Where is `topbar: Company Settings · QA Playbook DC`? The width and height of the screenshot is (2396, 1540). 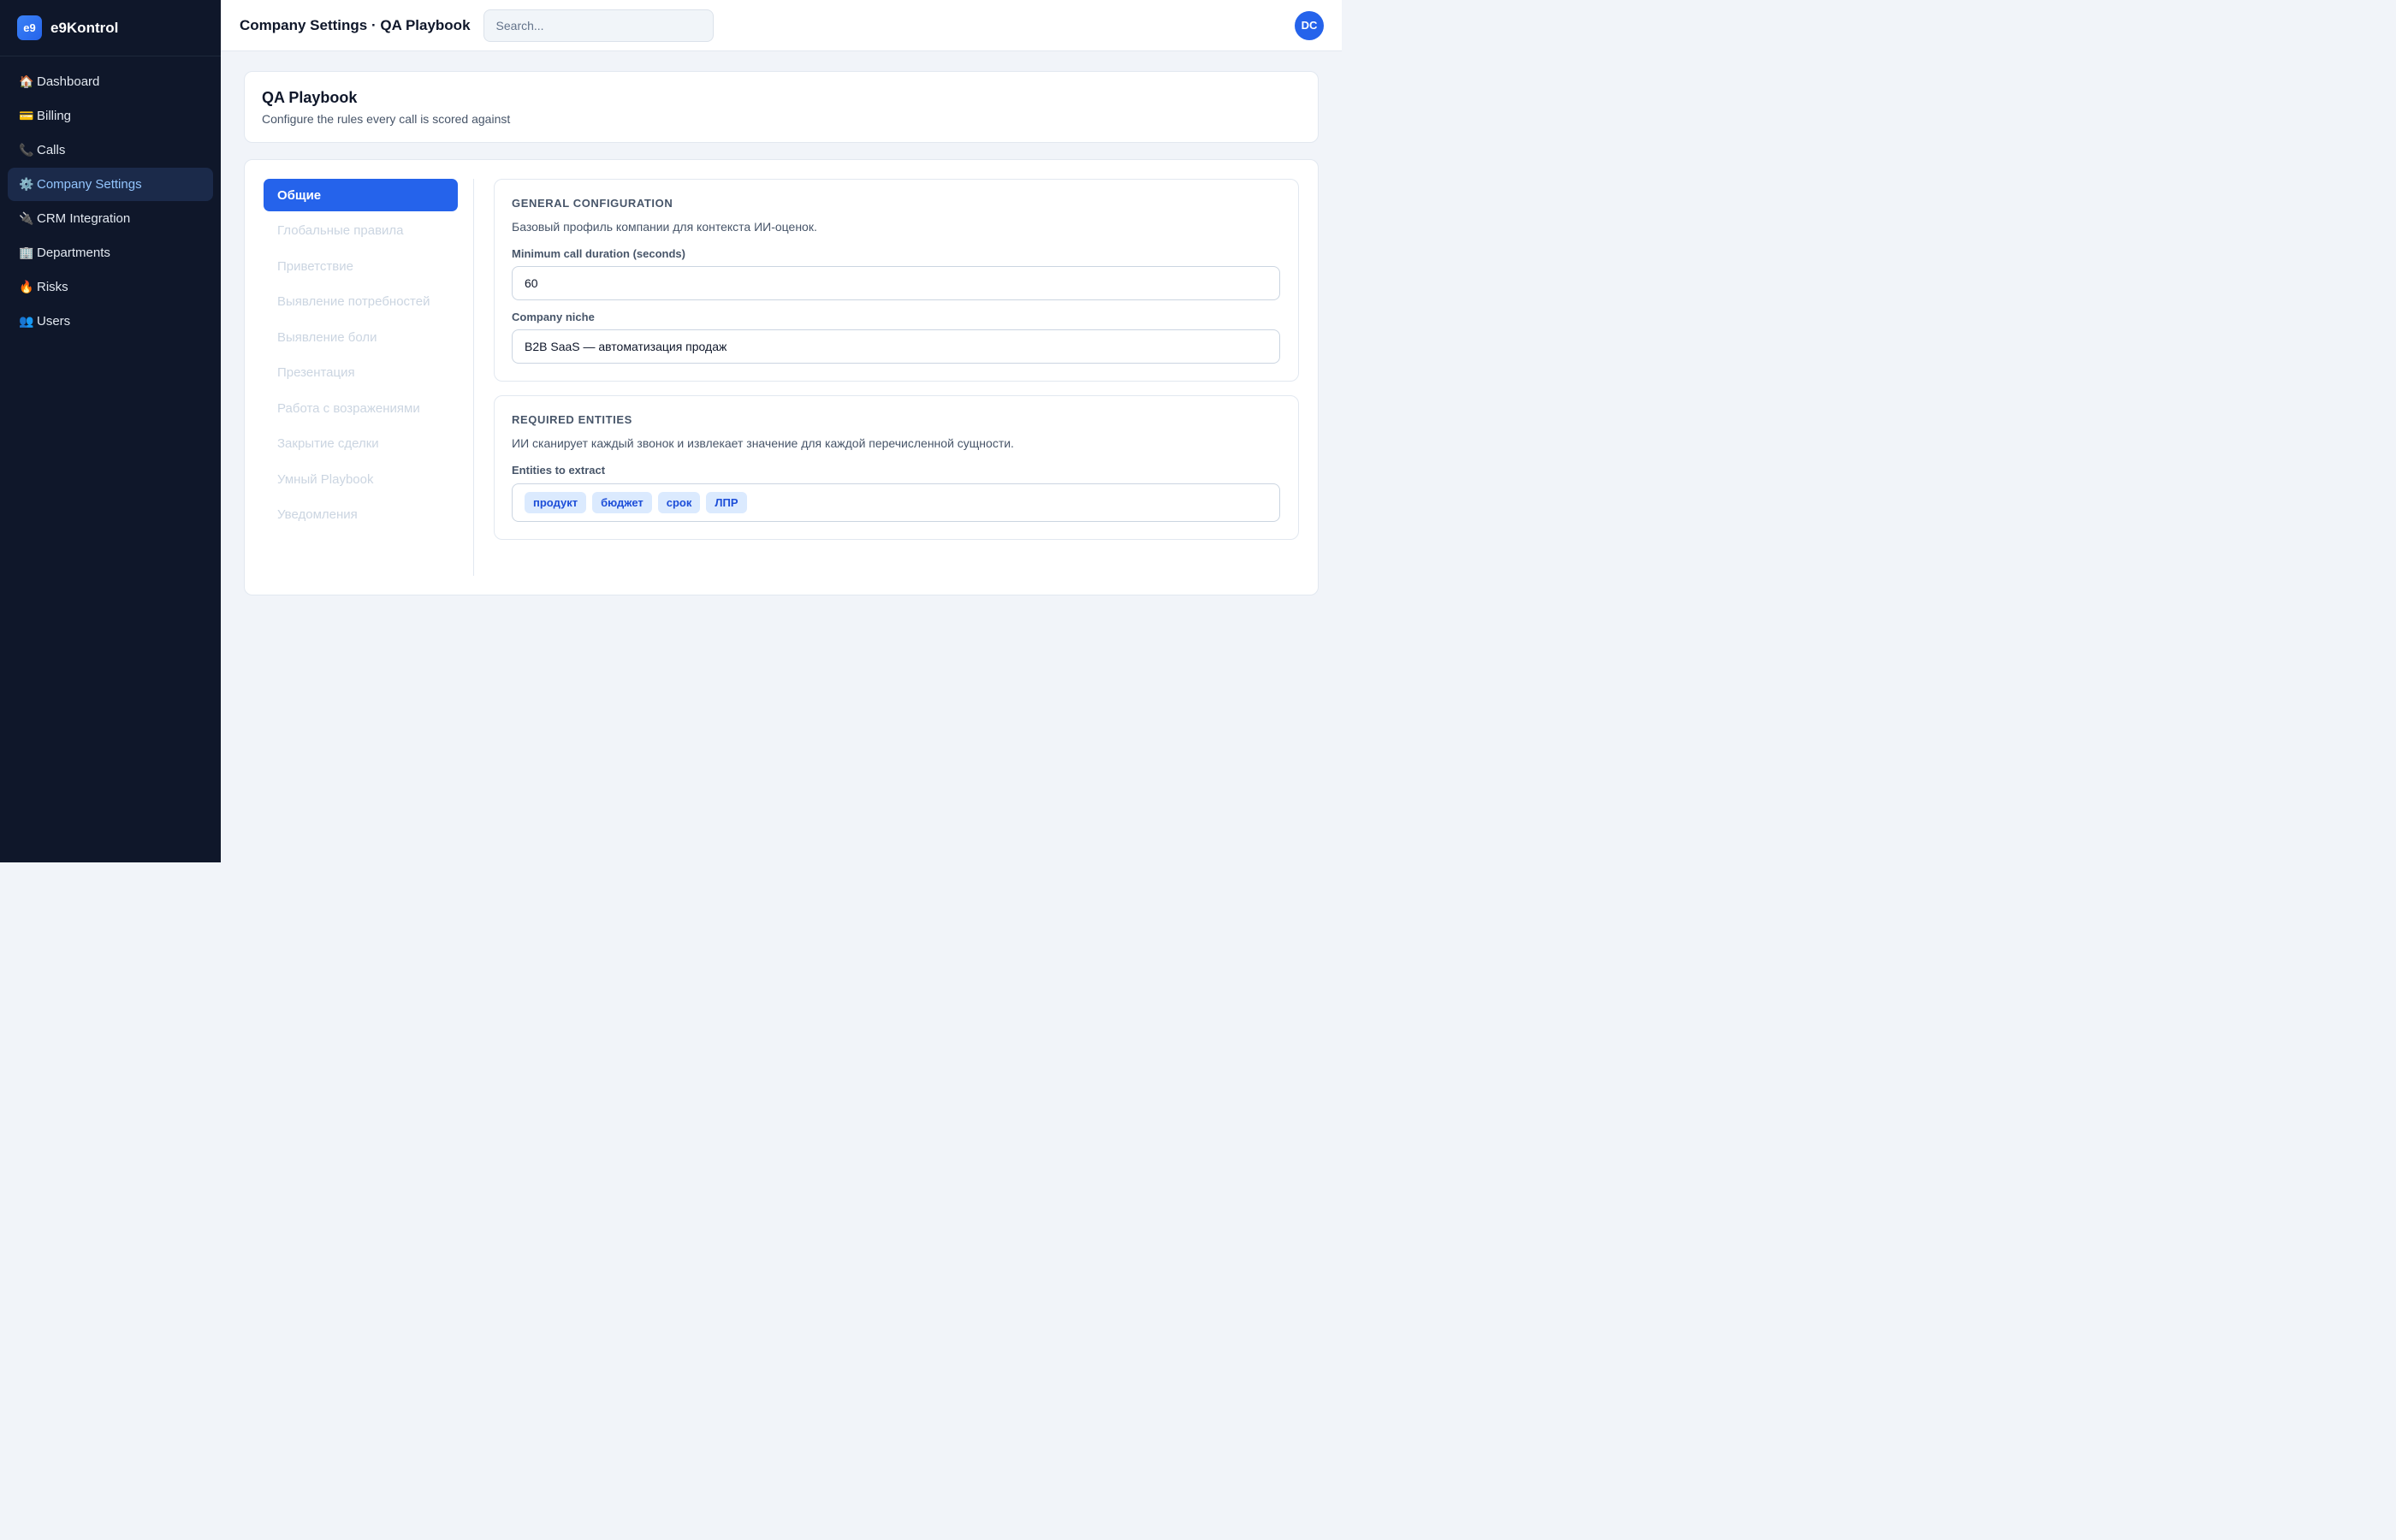 topbar: Company Settings · QA Playbook DC is located at coordinates (782, 25).